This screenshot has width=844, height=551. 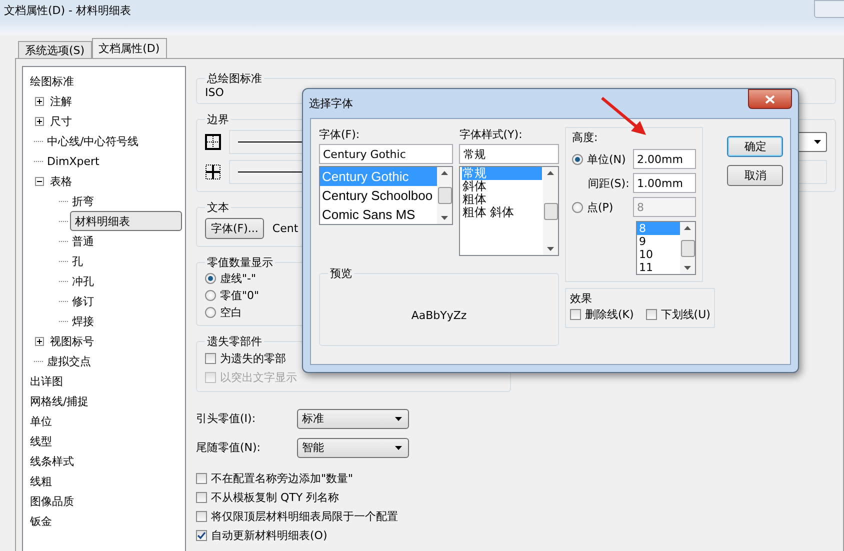 What do you see at coordinates (61, 181) in the screenshot?
I see `tree-item: 表格` at bounding box center [61, 181].